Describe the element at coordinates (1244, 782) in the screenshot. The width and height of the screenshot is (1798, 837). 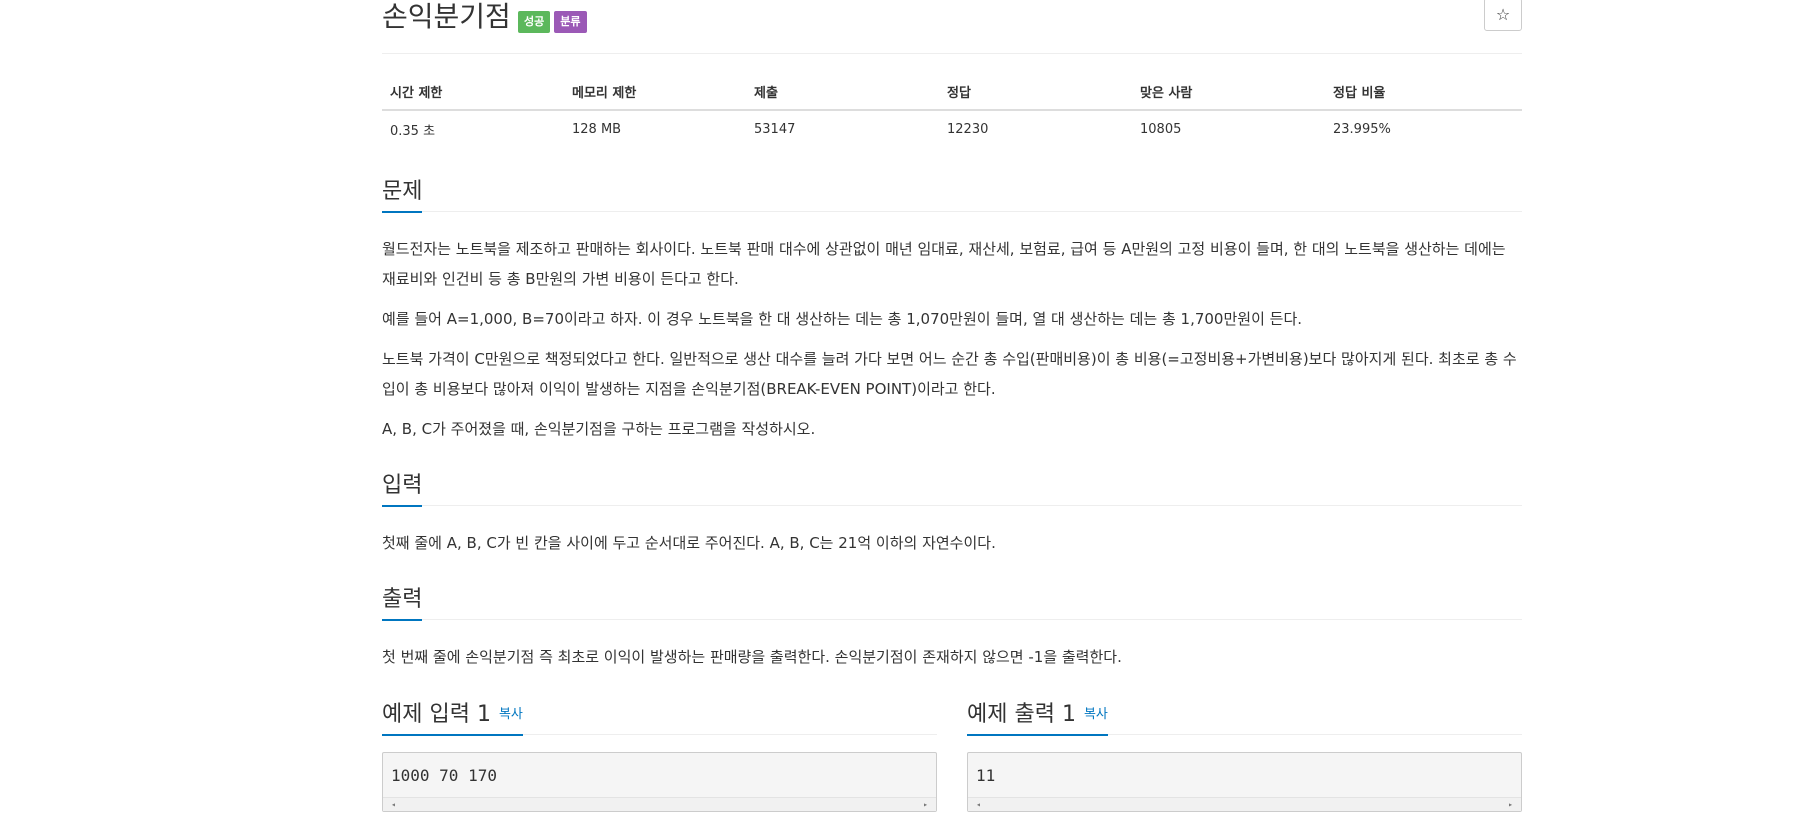
I see `sample-output-code: 11 ◂ ▸` at that location.